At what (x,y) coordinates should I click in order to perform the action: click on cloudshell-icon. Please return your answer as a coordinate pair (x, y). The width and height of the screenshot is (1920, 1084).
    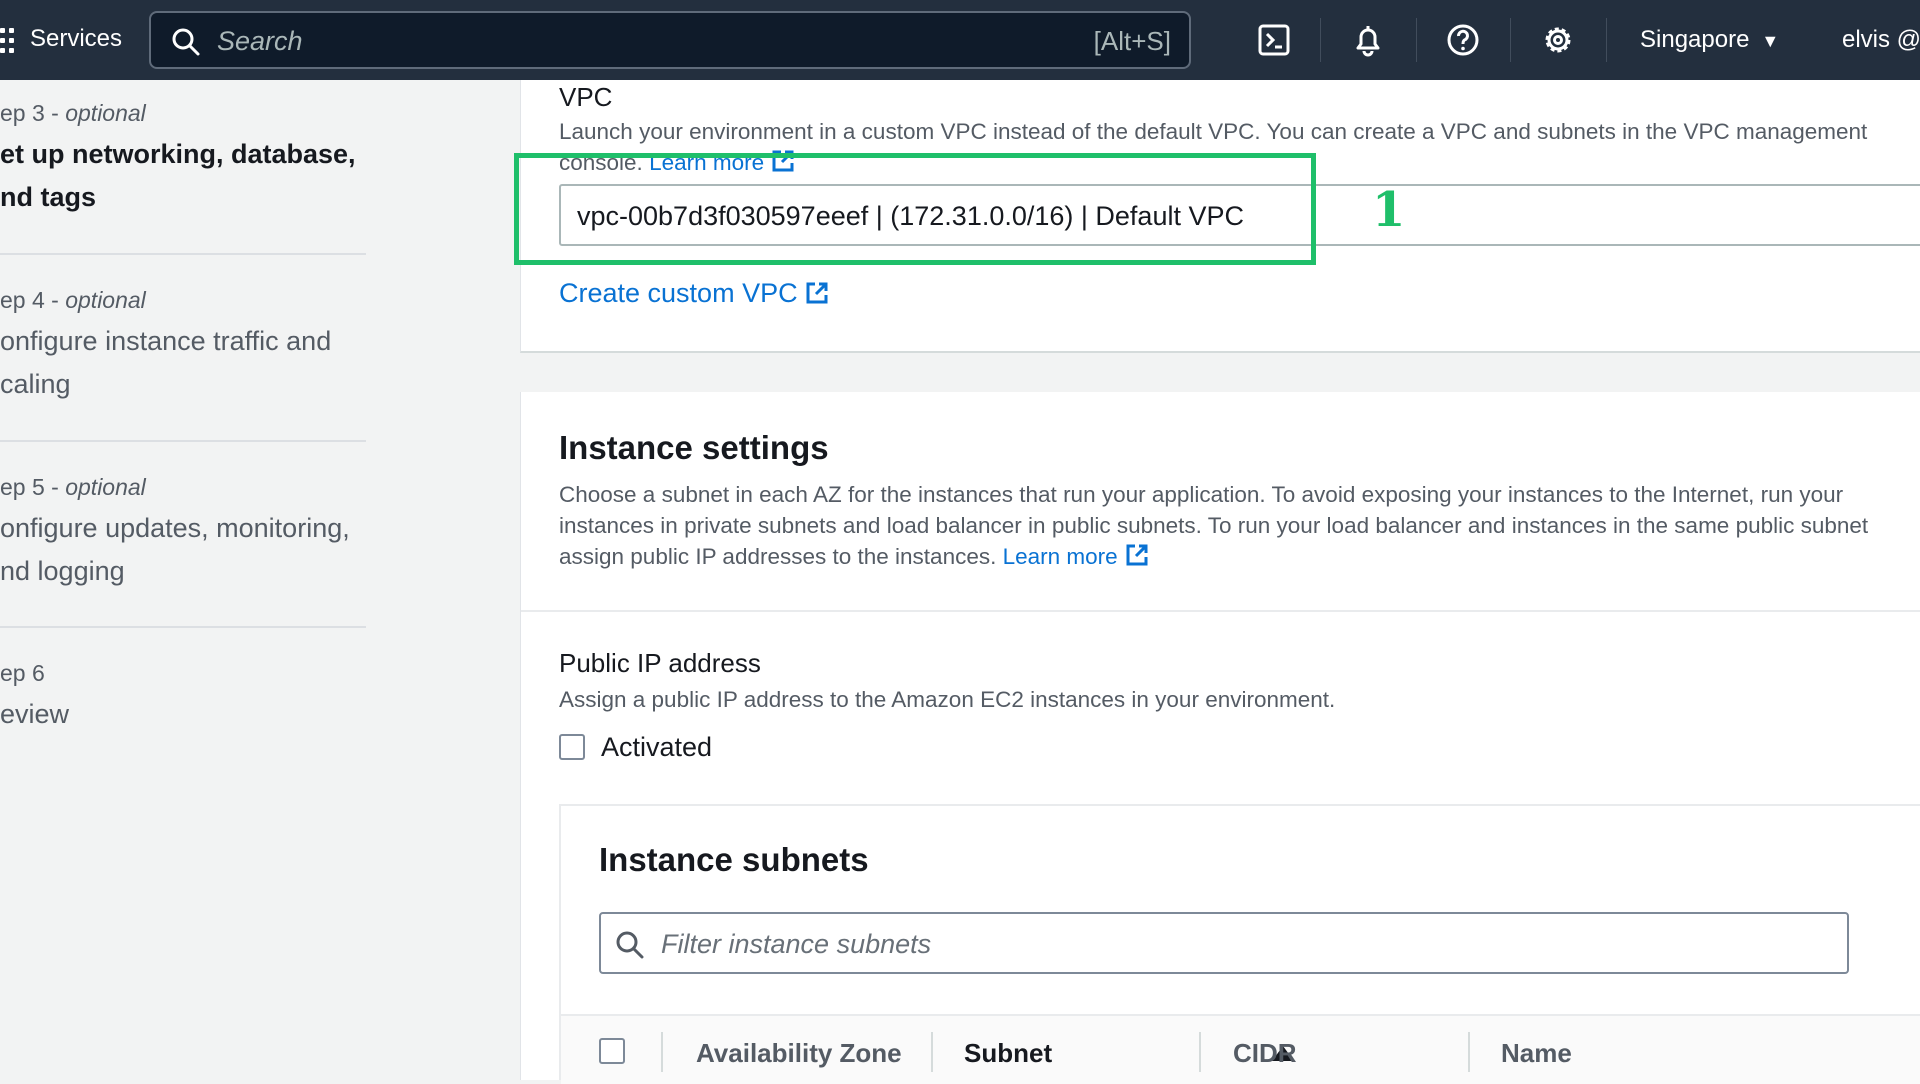
    Looking at the image, I should click on (1274, 40).